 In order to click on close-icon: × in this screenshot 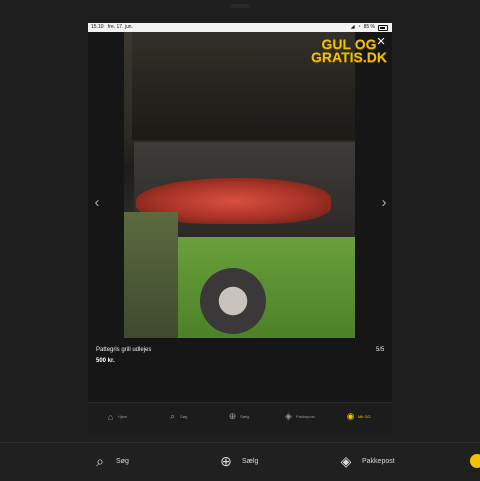, I will do `click(381, 41)`.